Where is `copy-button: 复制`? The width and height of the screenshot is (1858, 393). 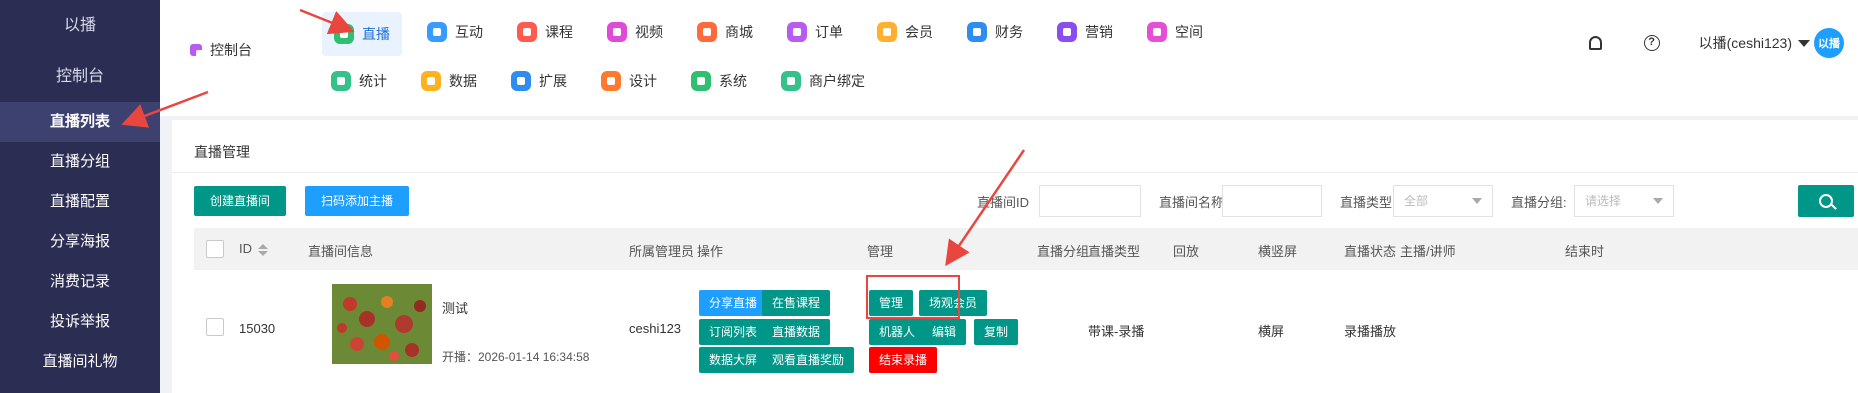 copy-button: 复制 is located at coordinates (996, 332).